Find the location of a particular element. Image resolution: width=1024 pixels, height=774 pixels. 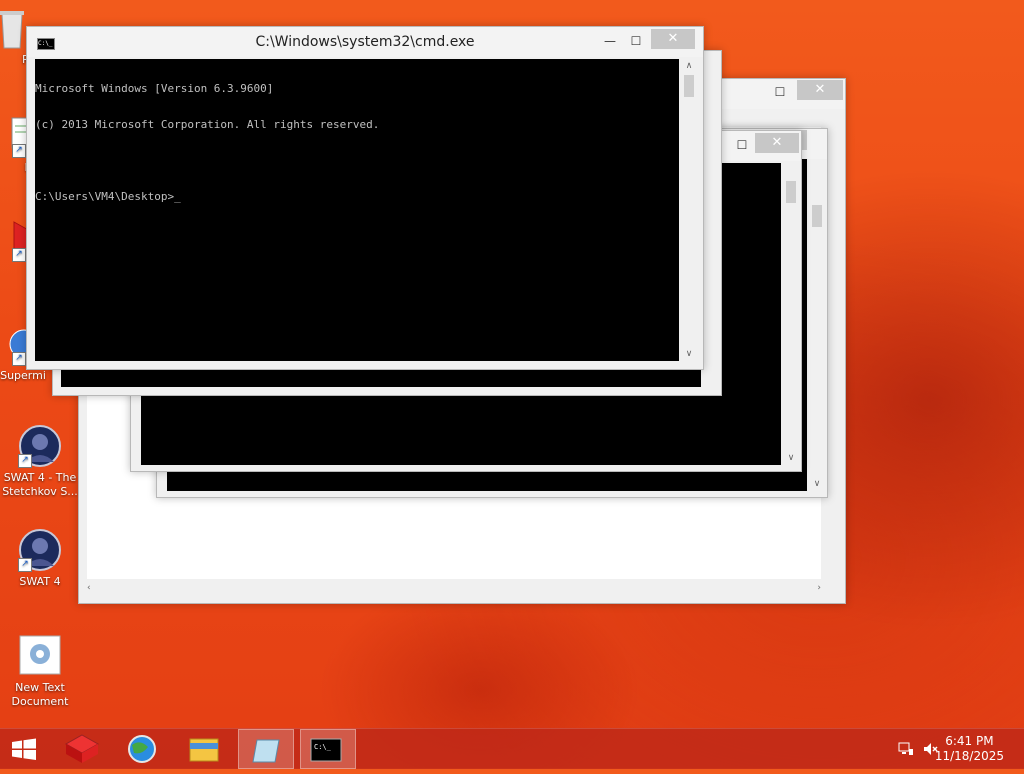

red-cube-app-icon is located at coordinates (82, 748).